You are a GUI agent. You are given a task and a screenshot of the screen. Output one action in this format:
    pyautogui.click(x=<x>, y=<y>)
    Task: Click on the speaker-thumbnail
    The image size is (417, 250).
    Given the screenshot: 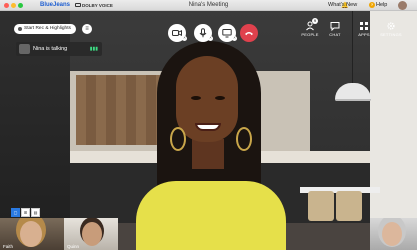 What is the action you would take?
    pyautogui.click(x=24, y=49)
    